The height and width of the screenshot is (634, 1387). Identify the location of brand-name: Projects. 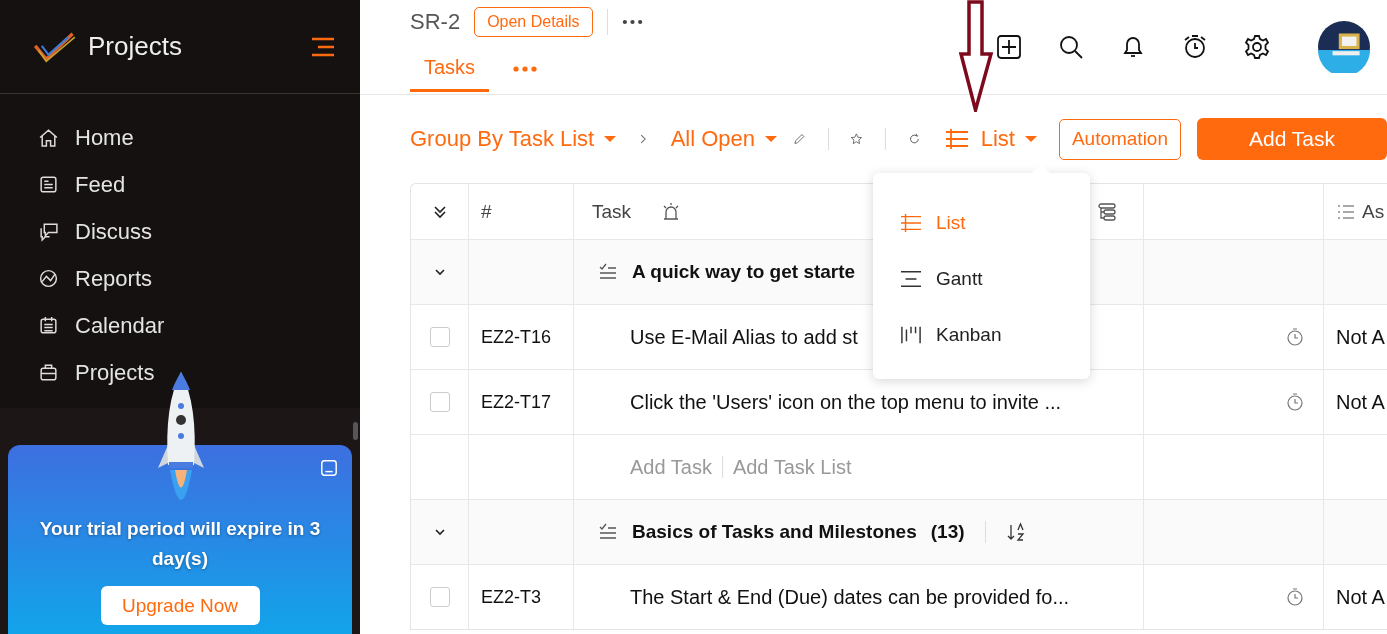
(135, 46).